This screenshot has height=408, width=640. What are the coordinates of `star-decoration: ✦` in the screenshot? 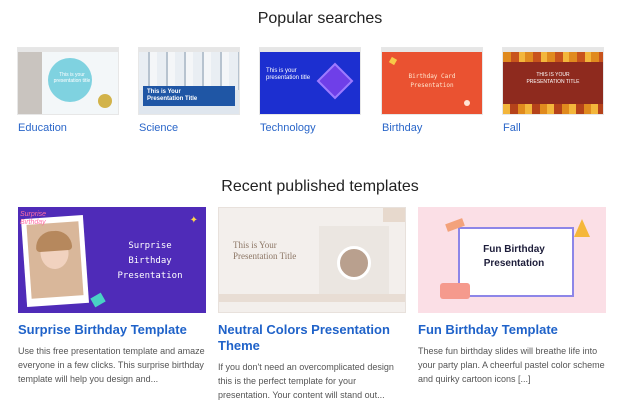 It's located at (193, 220).